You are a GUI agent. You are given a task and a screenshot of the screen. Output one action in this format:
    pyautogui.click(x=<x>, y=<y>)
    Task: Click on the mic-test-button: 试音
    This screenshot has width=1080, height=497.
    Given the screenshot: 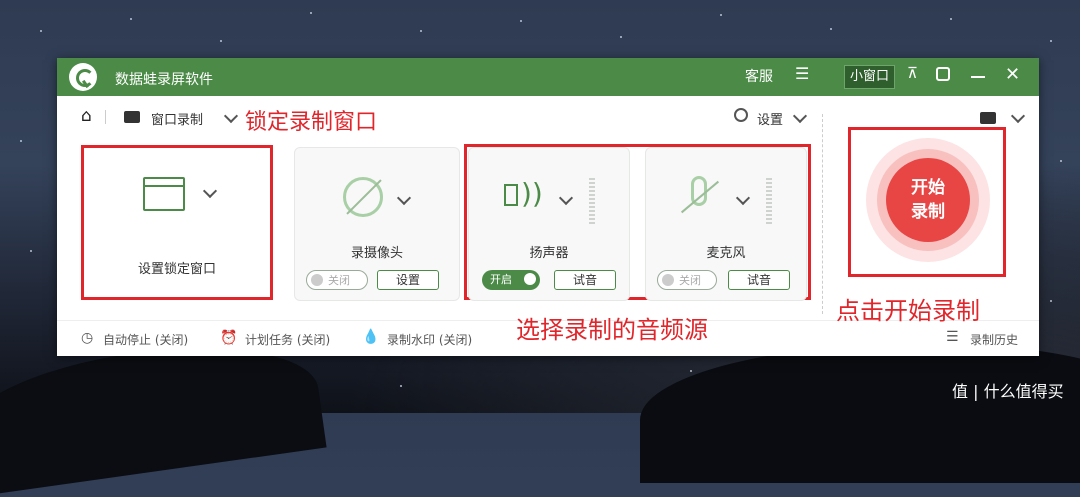 What is the action you would take?
    pyautogui.click(x=759, y=280)
    